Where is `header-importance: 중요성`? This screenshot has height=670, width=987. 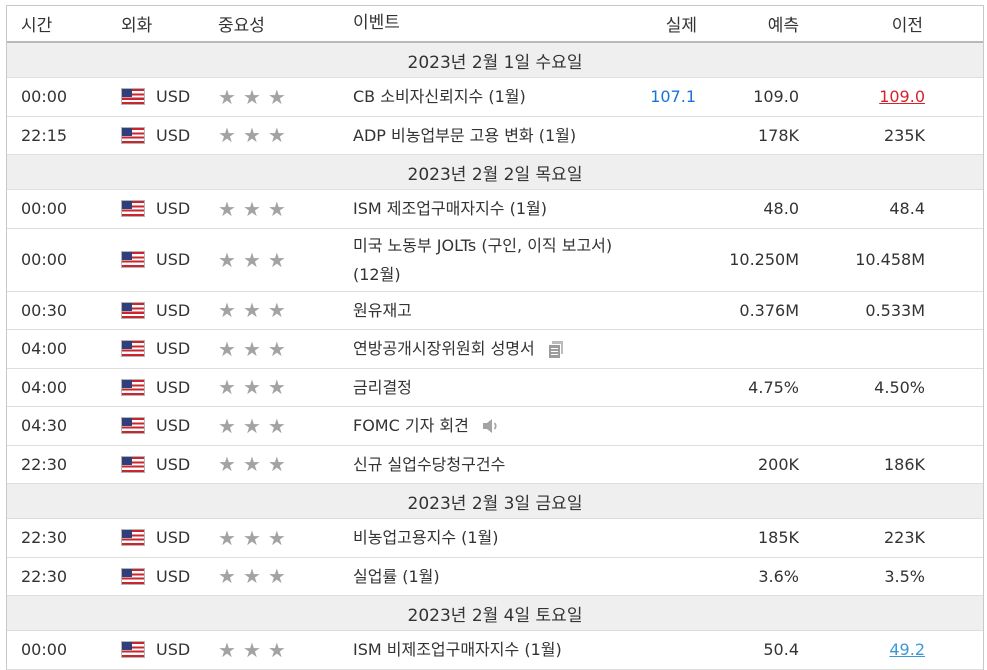 header-importance: 중요성 is located at coordinates (241, 23).